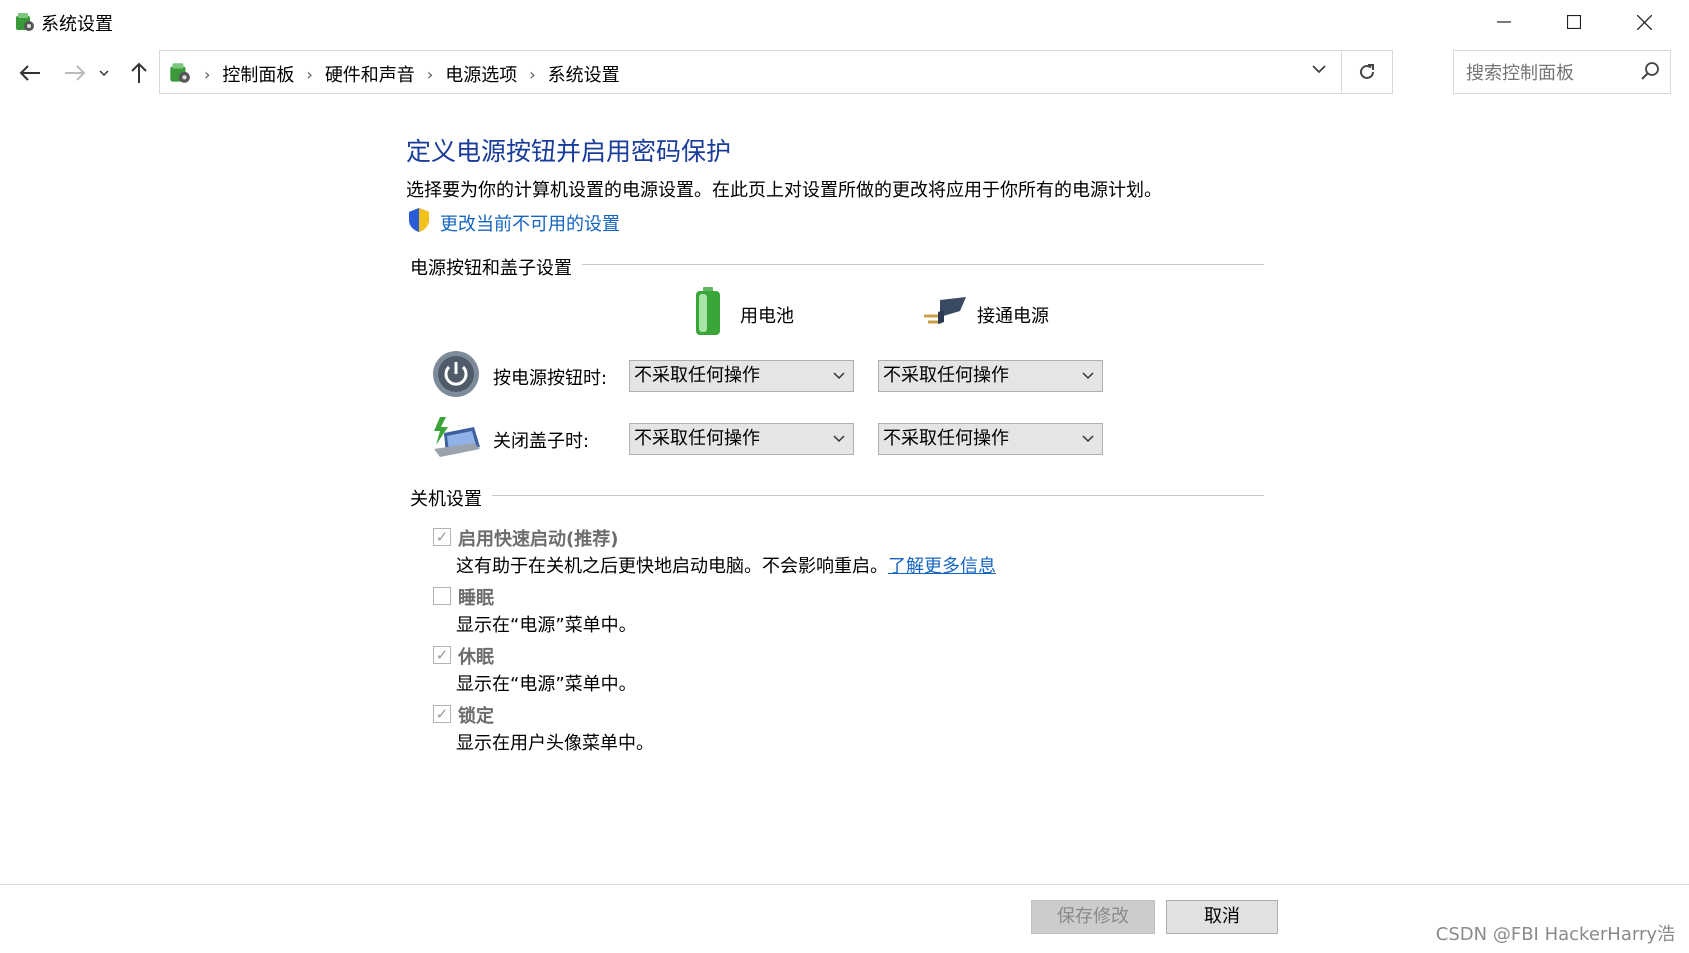  I want to click on sleep-checkbox, so click(442, 596).